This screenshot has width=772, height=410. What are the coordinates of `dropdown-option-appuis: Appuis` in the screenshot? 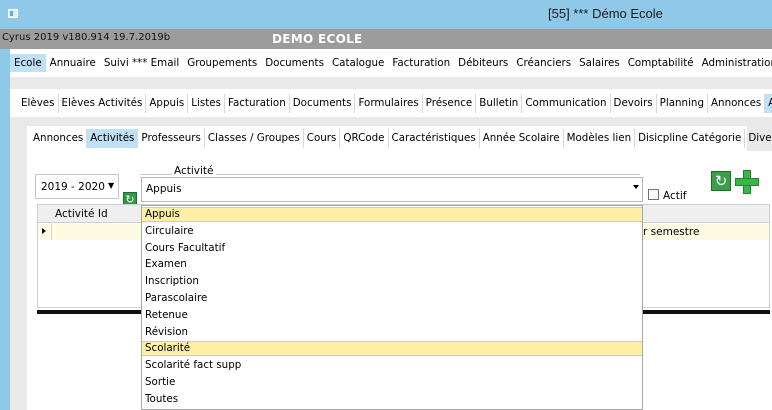 It's located at (392, 214).